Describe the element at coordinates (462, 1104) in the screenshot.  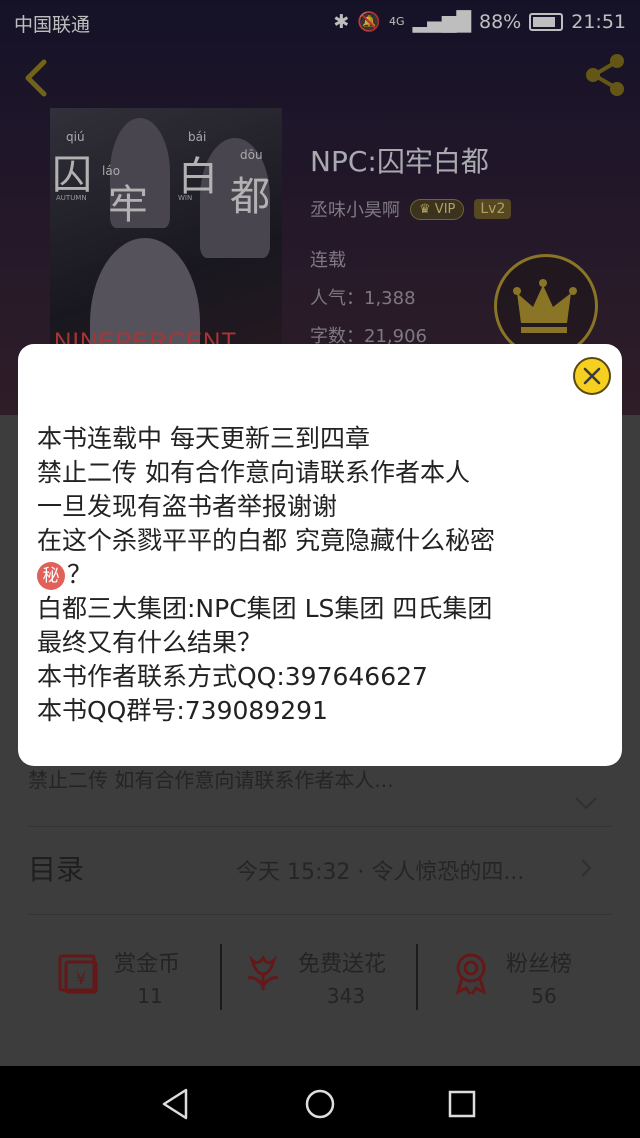
I see `recents-square-icon` at that location.